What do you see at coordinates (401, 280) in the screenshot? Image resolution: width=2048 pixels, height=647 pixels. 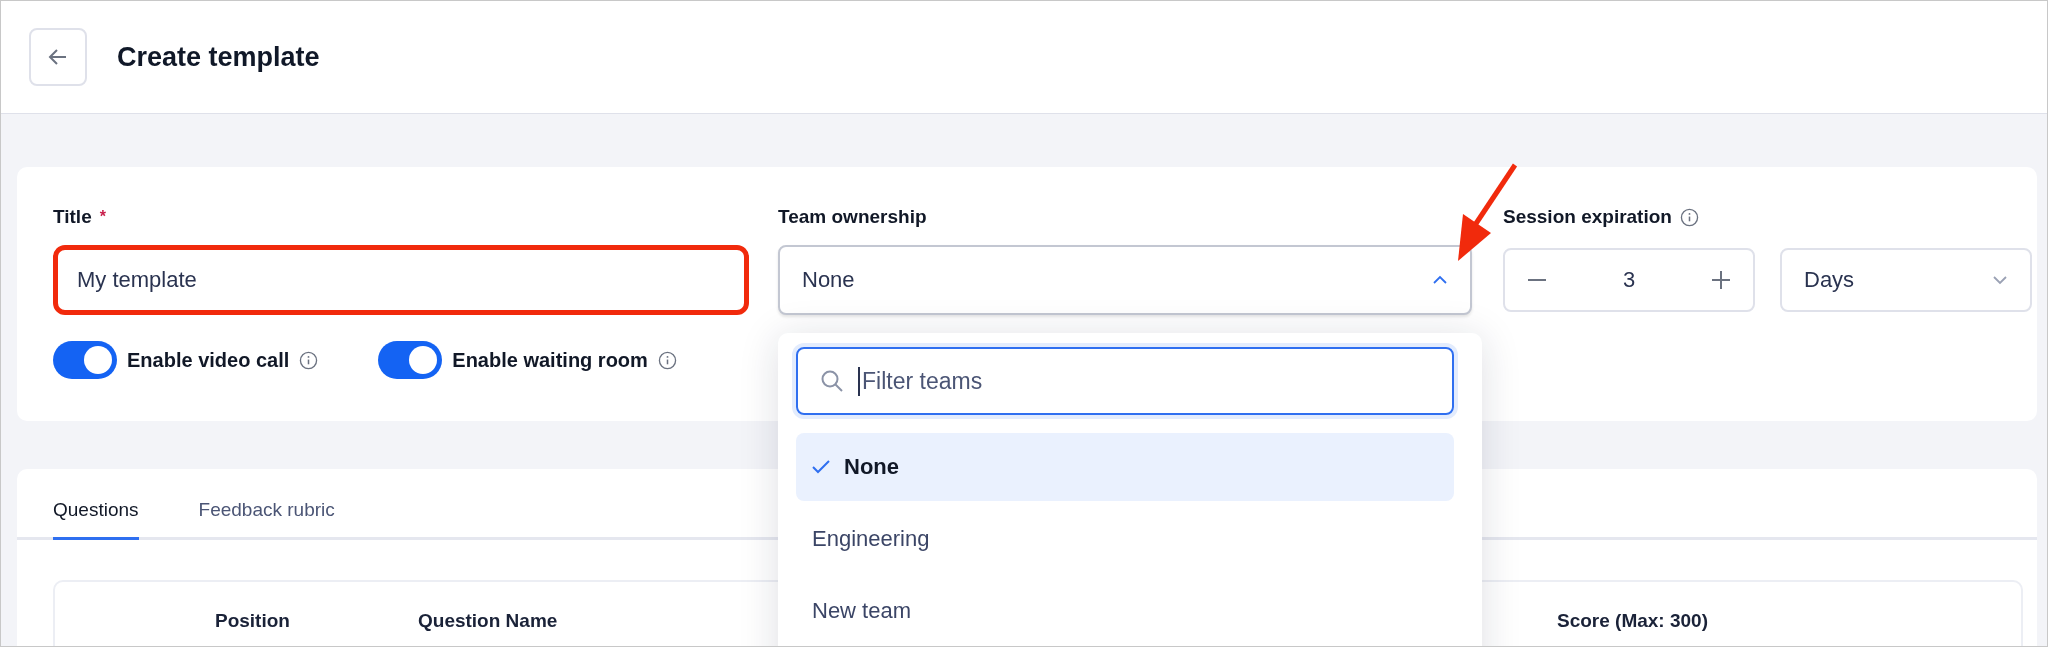 I see `title-input-field: My template` at bounding box center [401, 280].